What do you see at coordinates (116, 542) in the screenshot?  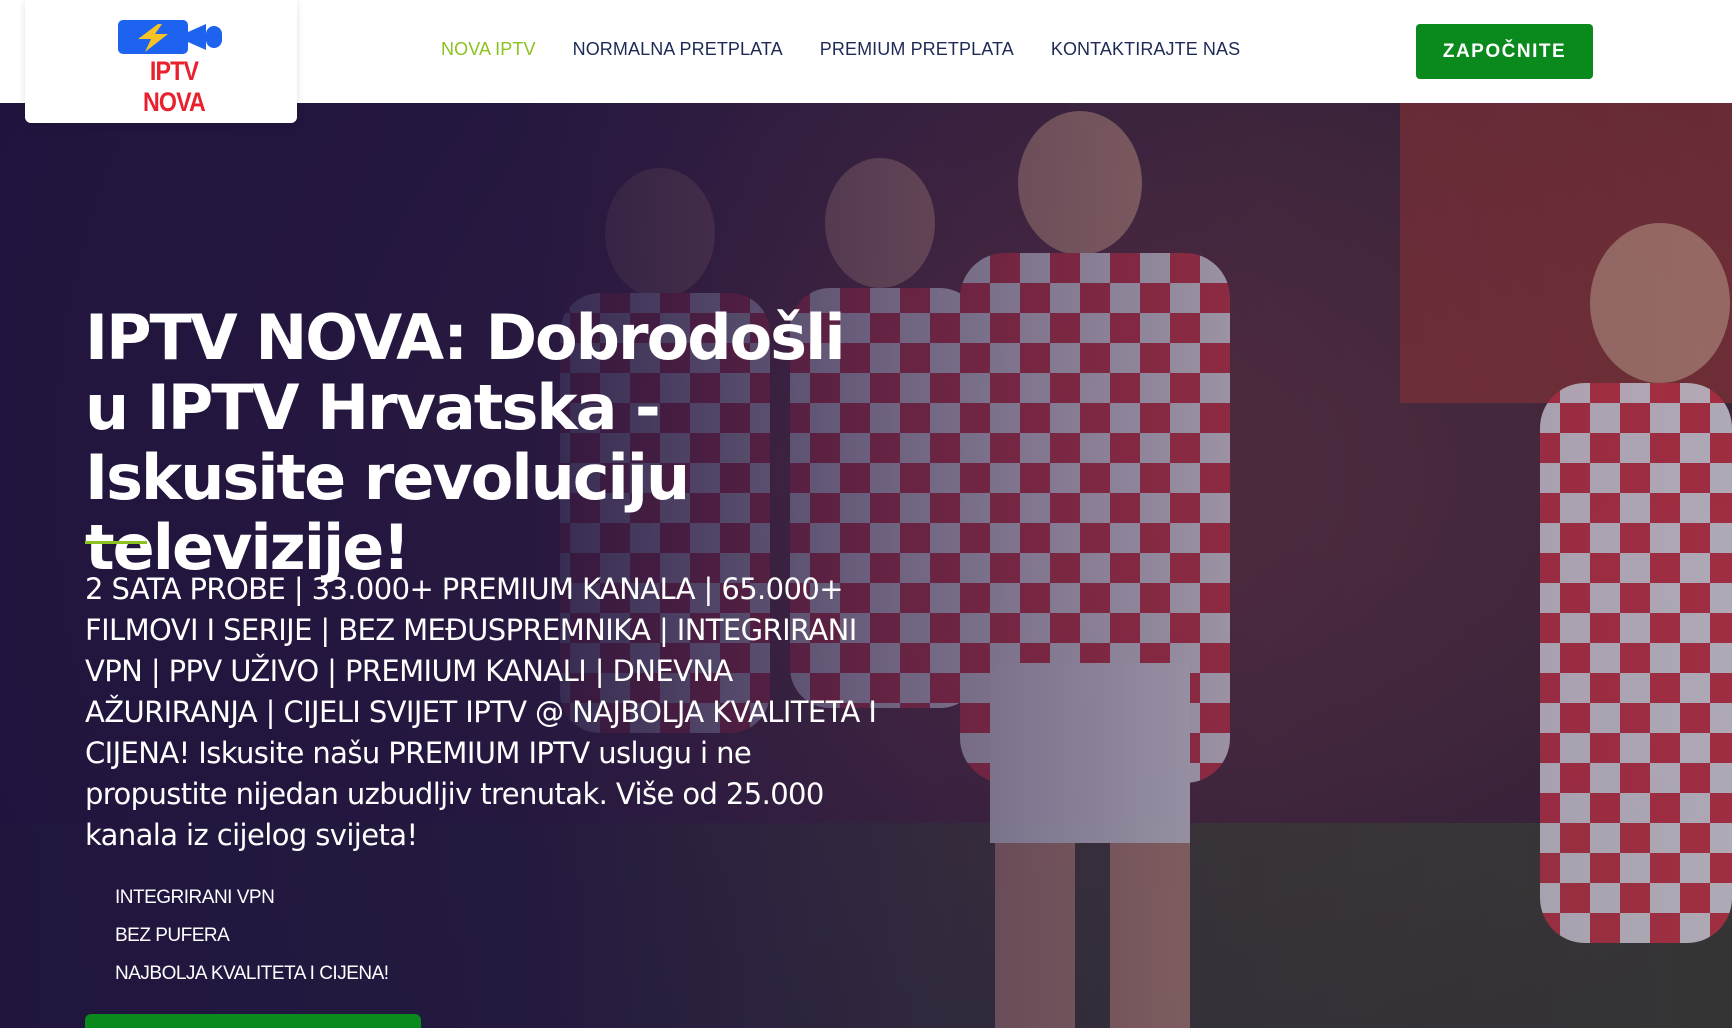 I see `hero-divider` at bounding box center [116, 542].